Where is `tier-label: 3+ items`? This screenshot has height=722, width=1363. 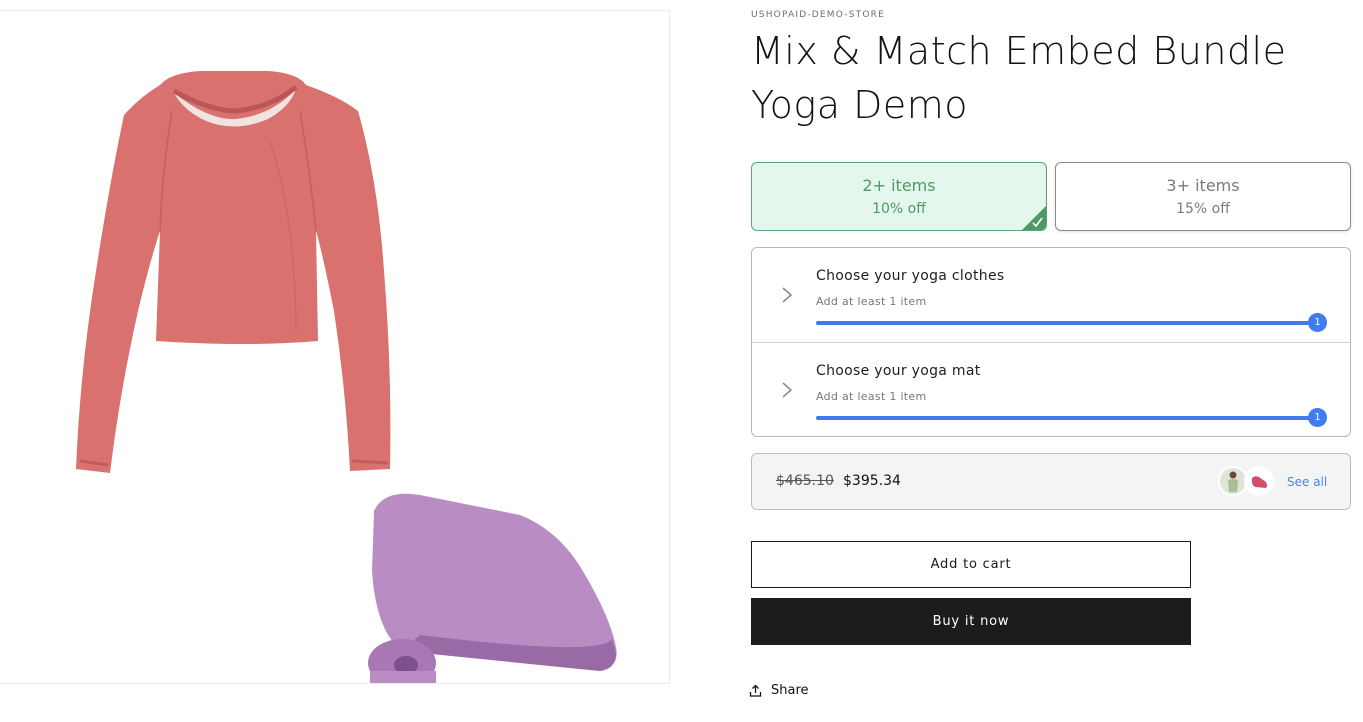
tier-label: 3+ items is located at coordinates (1203, 185).